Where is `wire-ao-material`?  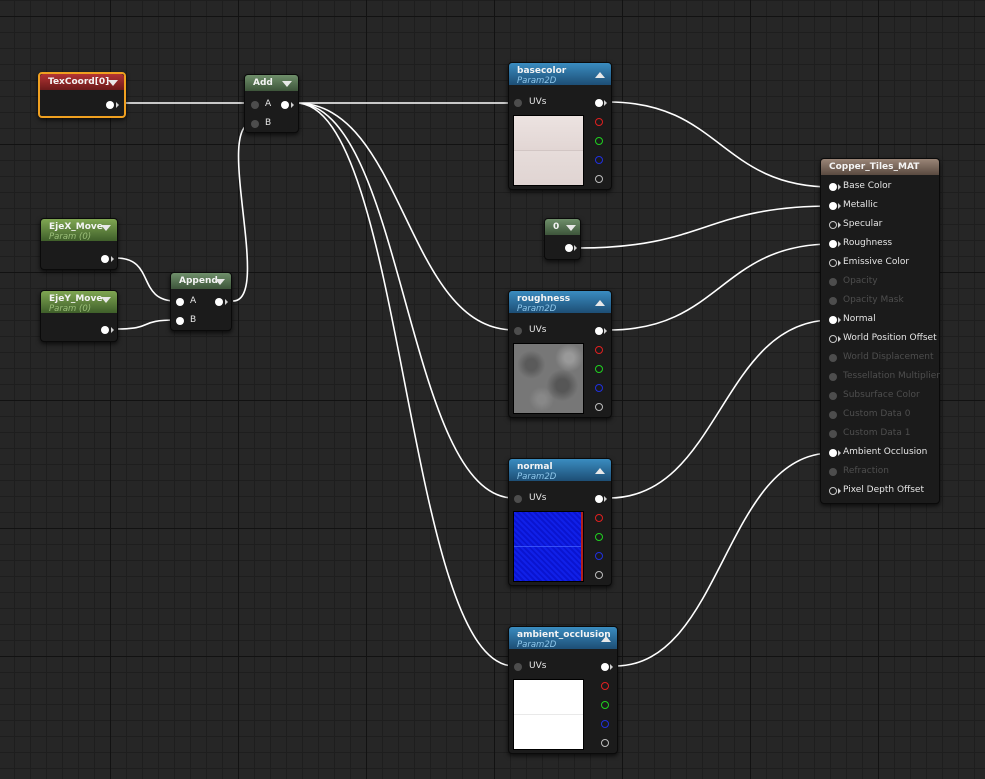
wire-ao-material is located at coordinates (723, 559).